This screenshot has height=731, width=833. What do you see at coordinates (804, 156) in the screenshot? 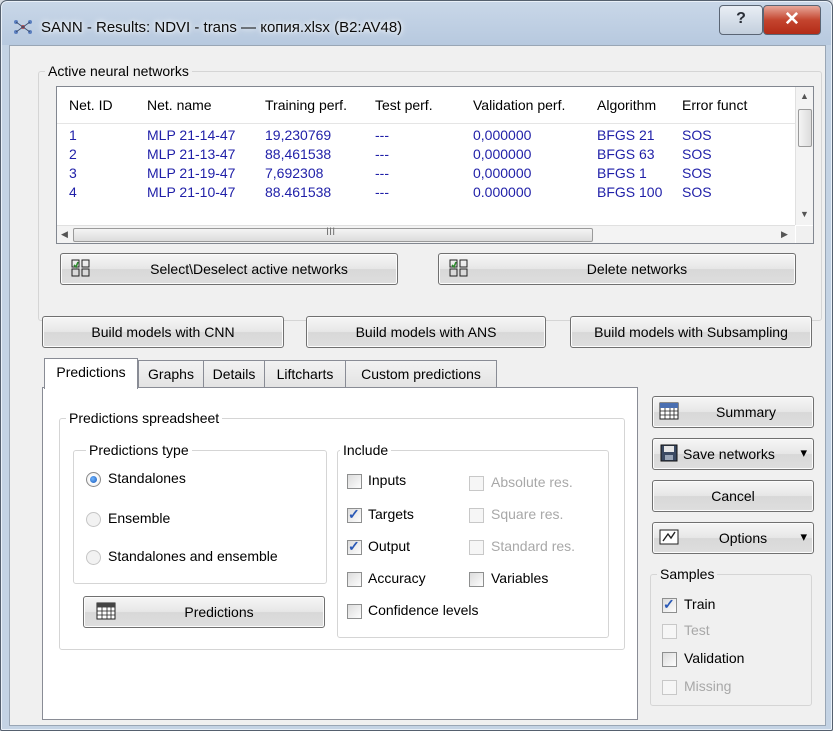
I see `vertical-scrollbar: ▲ ▼` at bounding box center [804, 156].